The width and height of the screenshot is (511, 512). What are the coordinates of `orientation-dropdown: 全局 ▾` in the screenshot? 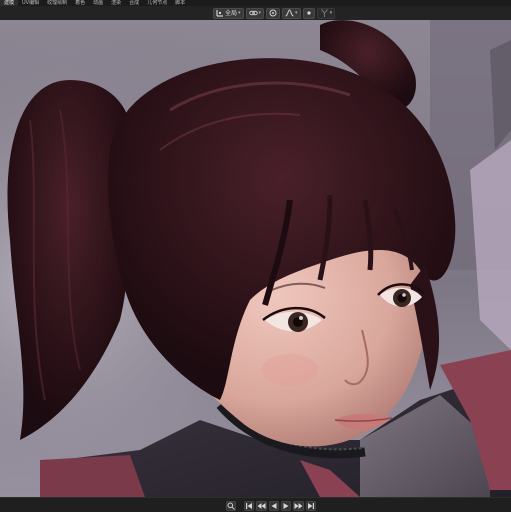 It's located at (228, 13).